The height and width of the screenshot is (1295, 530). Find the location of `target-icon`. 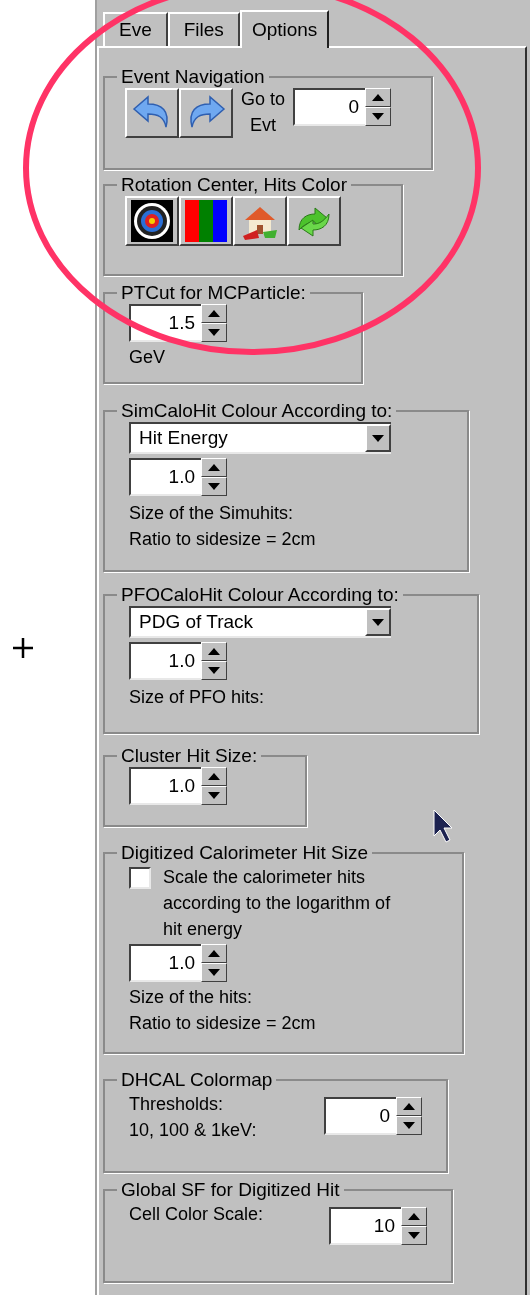

target-icon is located at coordinates (152, 221).